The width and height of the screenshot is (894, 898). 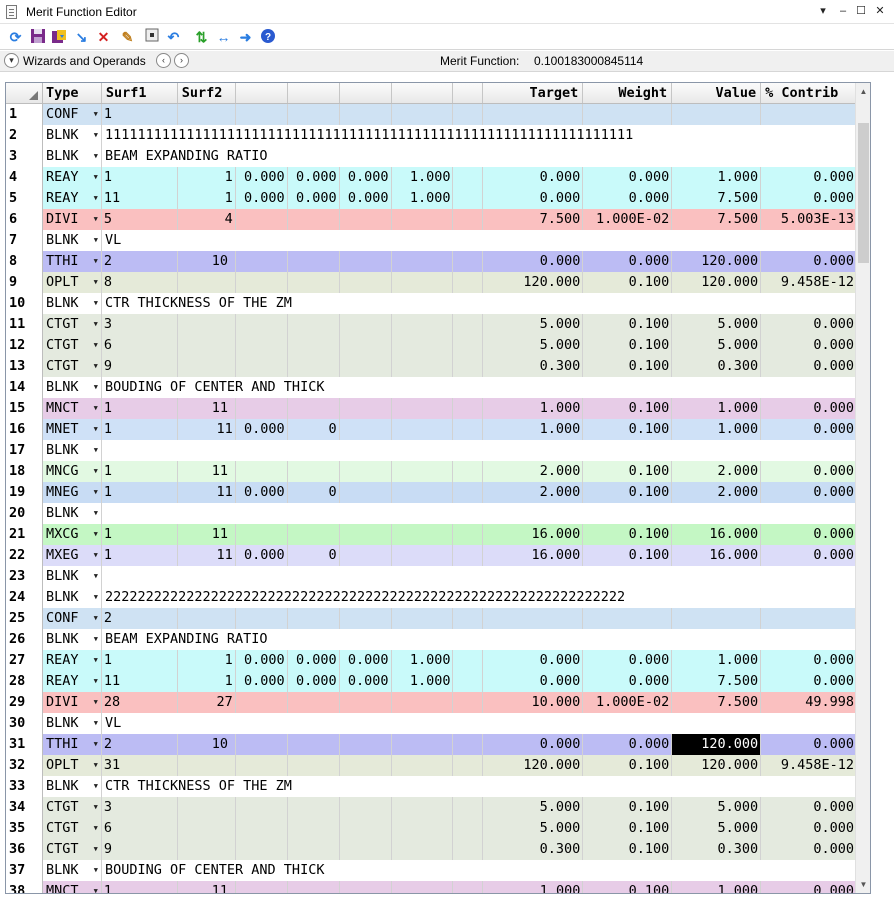 I want to click on table-row: 32 OPLT ▼ 31 120.000 0.100 120.000 9.458E-12, so click(x=431, y=765).